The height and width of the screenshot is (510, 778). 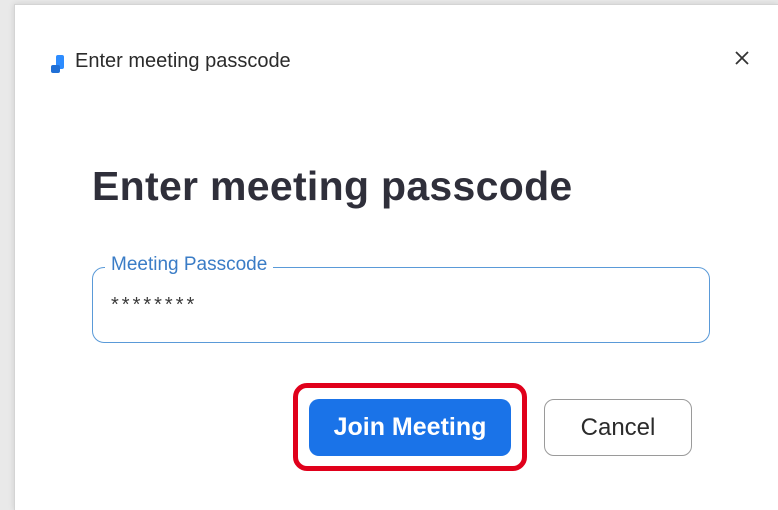 I want to click on close-button, so click(x=742, y=60).